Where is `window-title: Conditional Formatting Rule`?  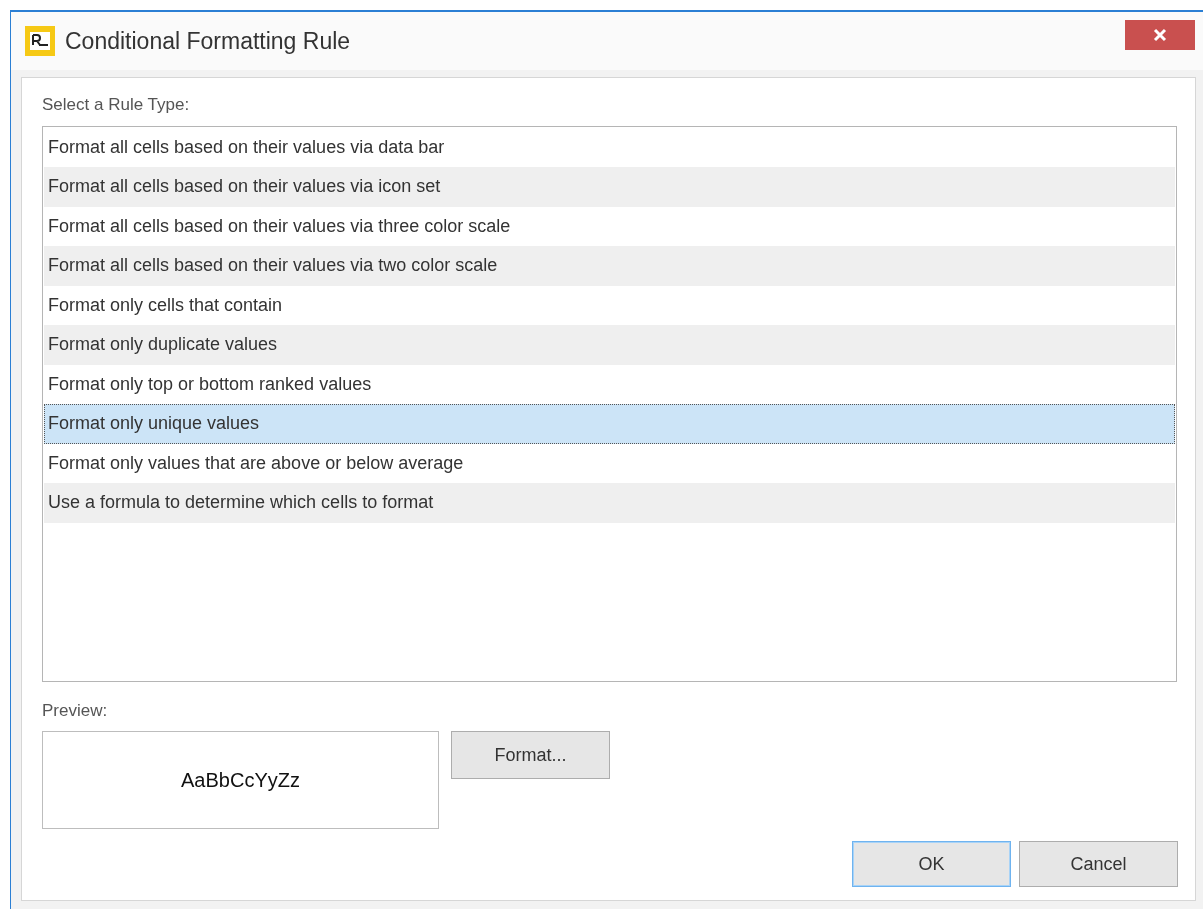
window-title: Conditional Formatting Rule is located at coordinates (208, 41).